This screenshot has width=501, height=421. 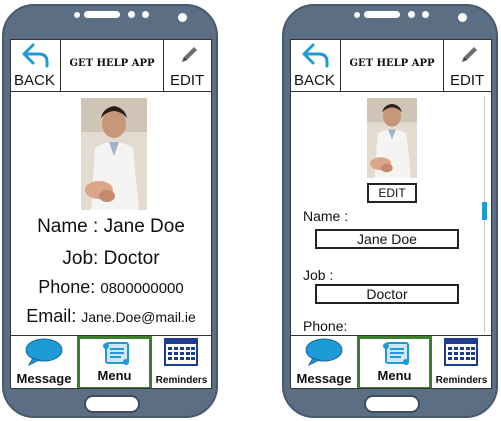 I want to click on email-label: Email:, so click(x=54, y=316).